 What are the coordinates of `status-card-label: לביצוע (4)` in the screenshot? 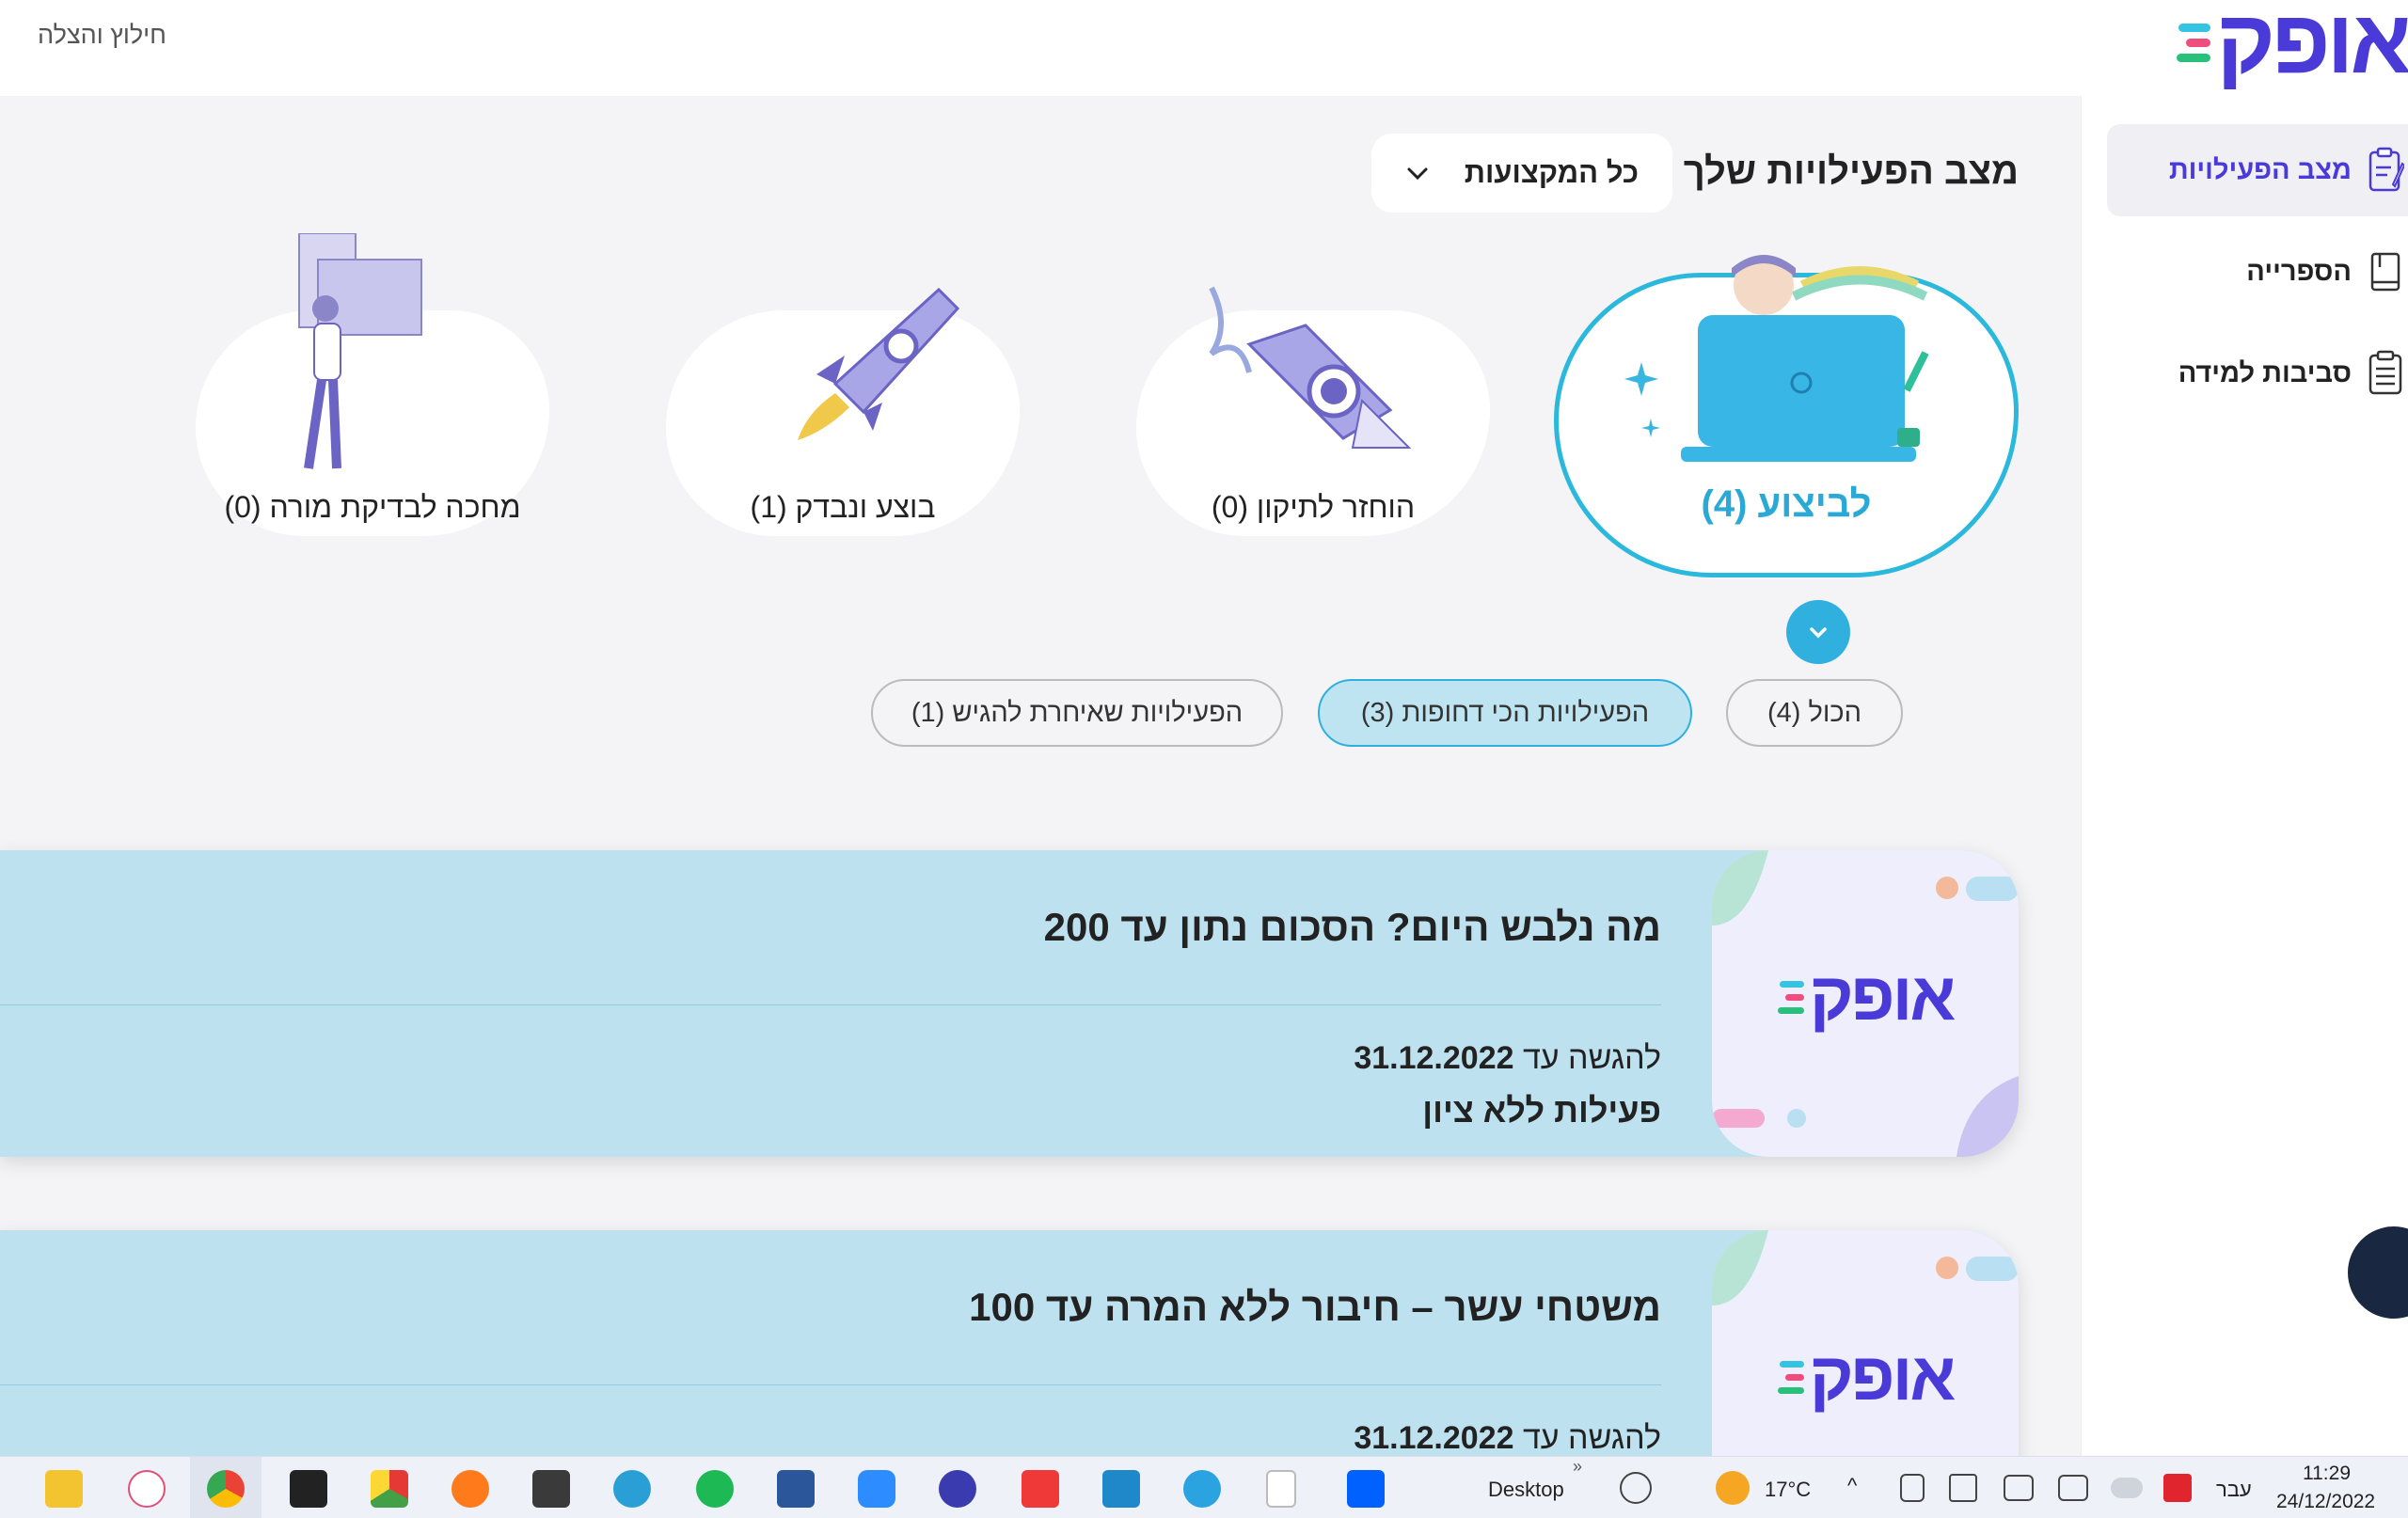 It's located at (1787, 504).